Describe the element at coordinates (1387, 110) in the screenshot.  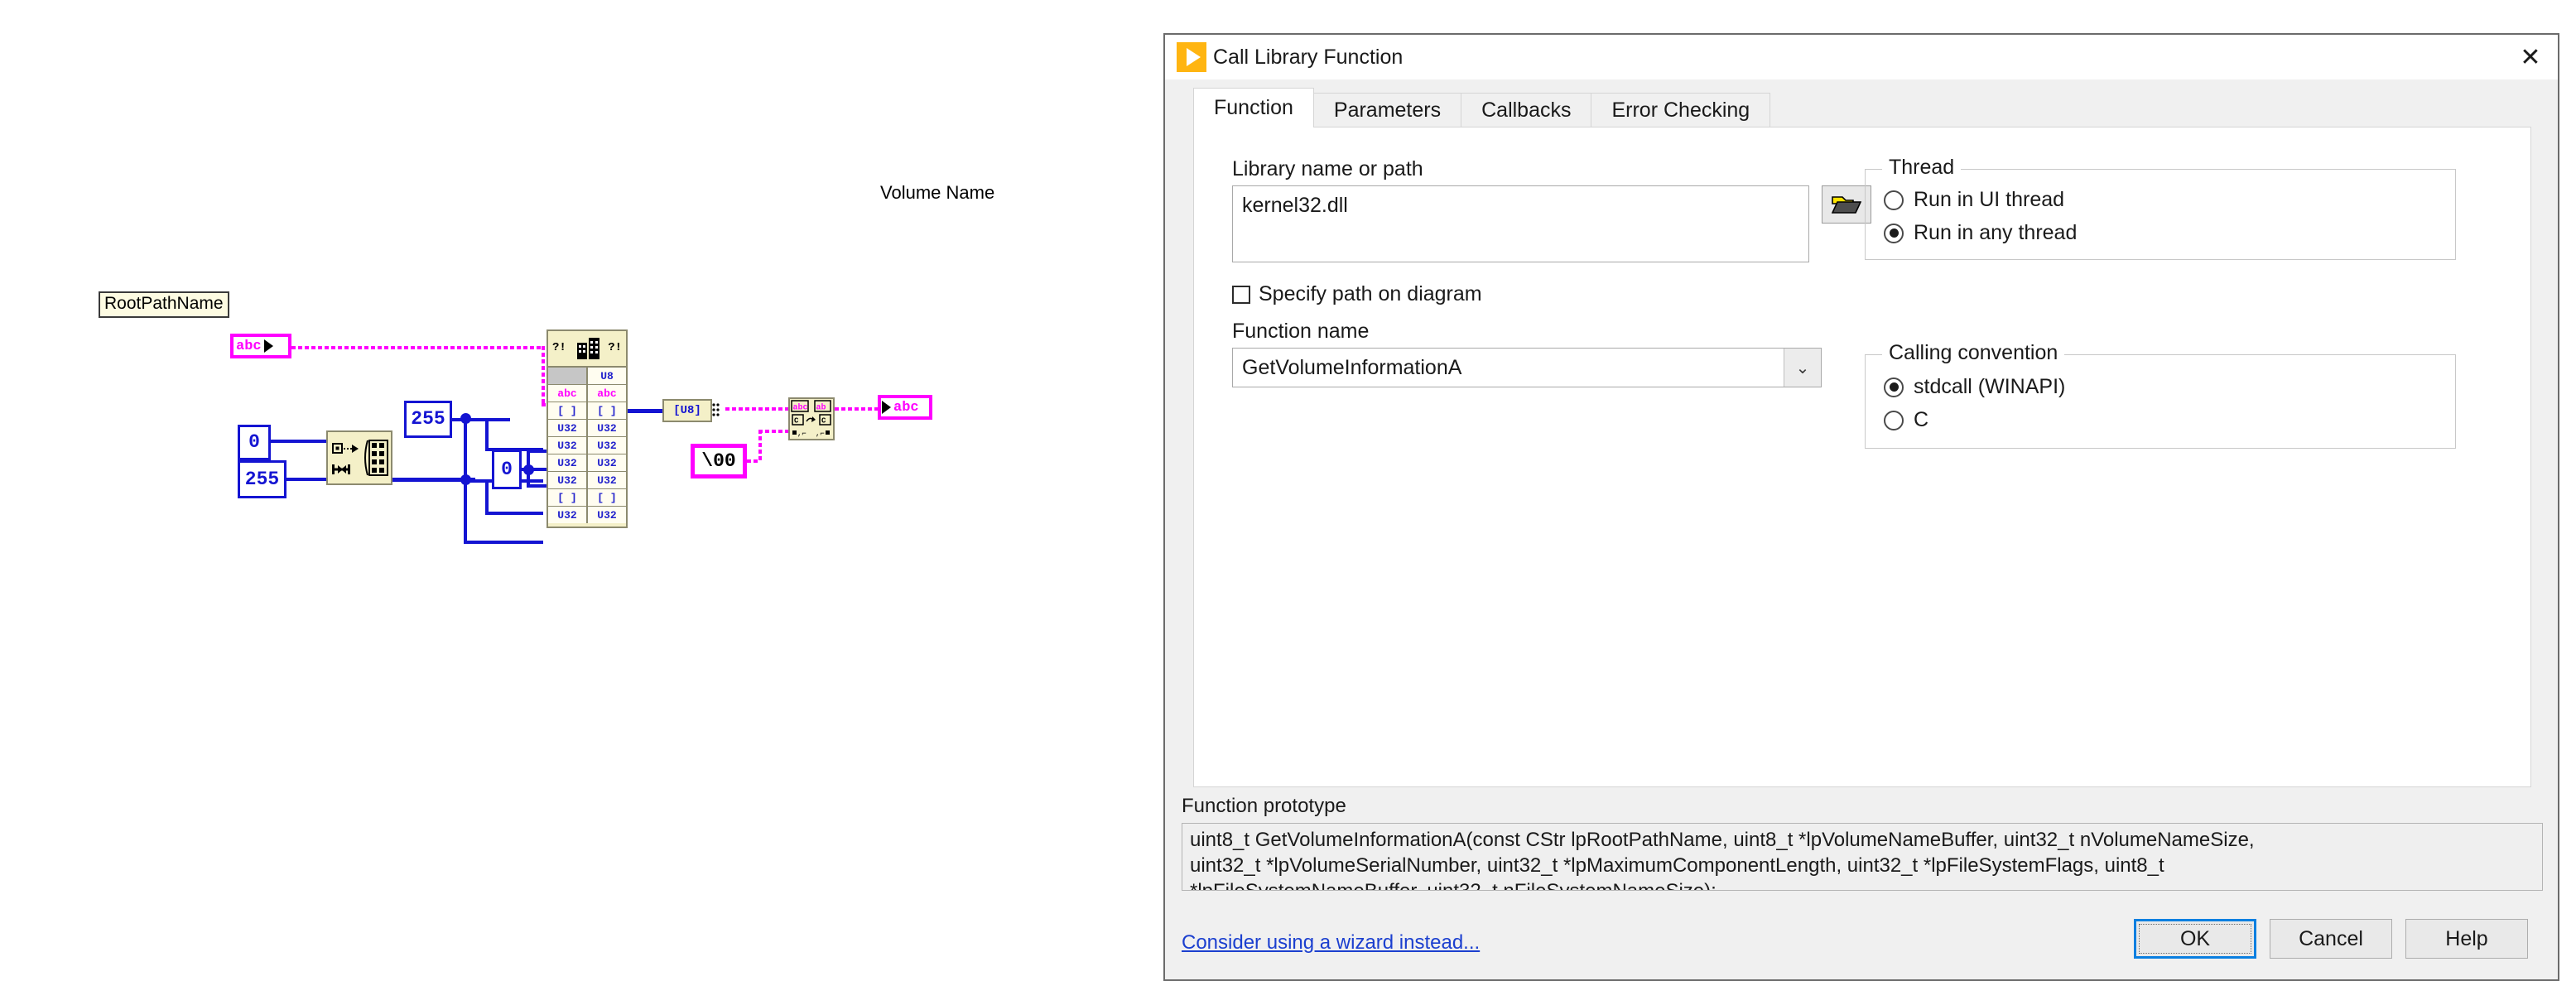
I see `tab-parameters: Parameters` at that location.